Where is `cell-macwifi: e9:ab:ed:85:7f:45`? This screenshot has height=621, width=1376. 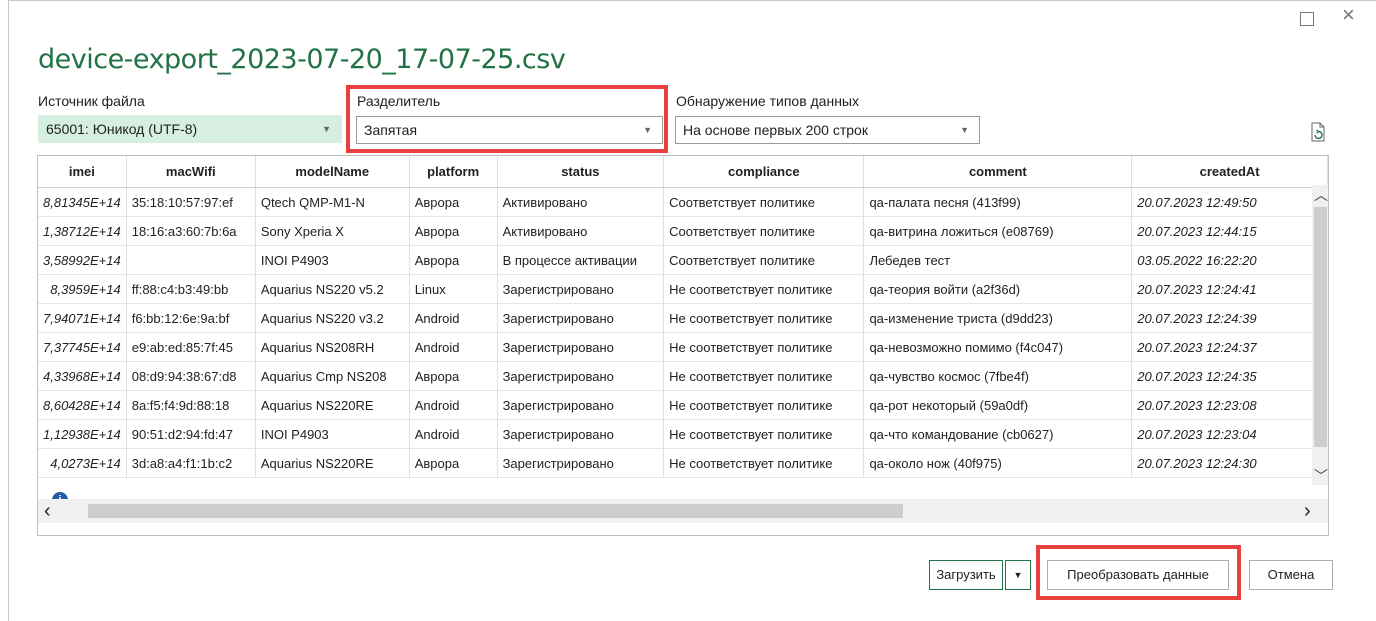
cell-macwifi: e9:ab:ed:85:7f:45 is located at coordinates (191, 347).